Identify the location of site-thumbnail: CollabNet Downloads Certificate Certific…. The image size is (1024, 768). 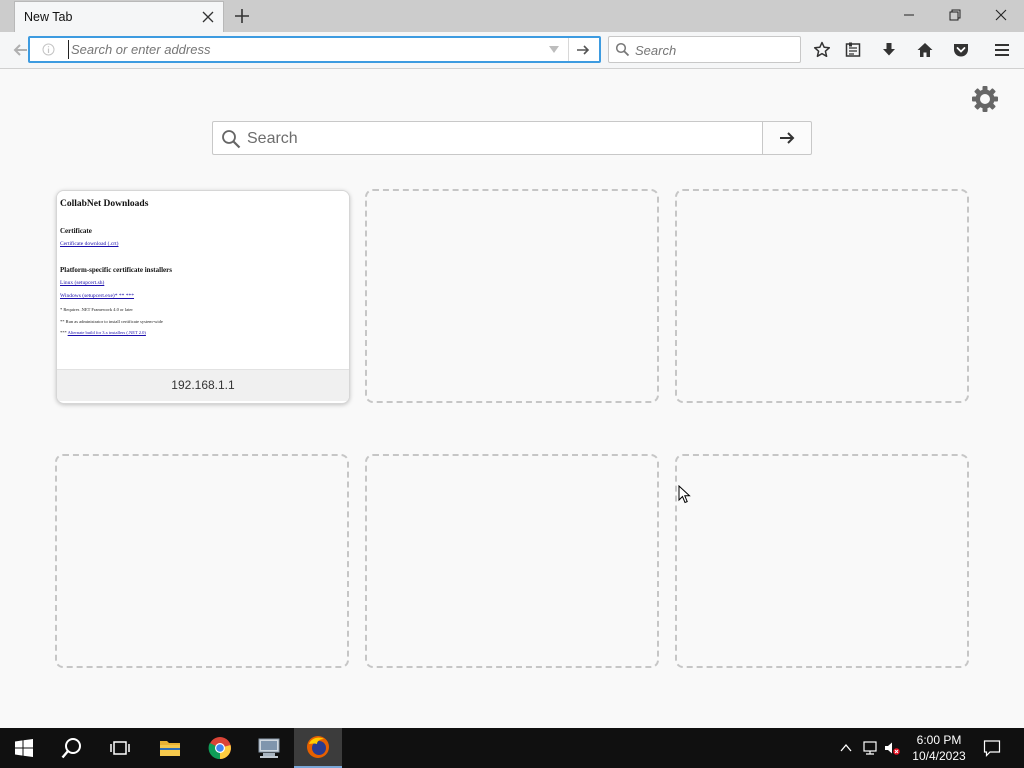
(203, 280).